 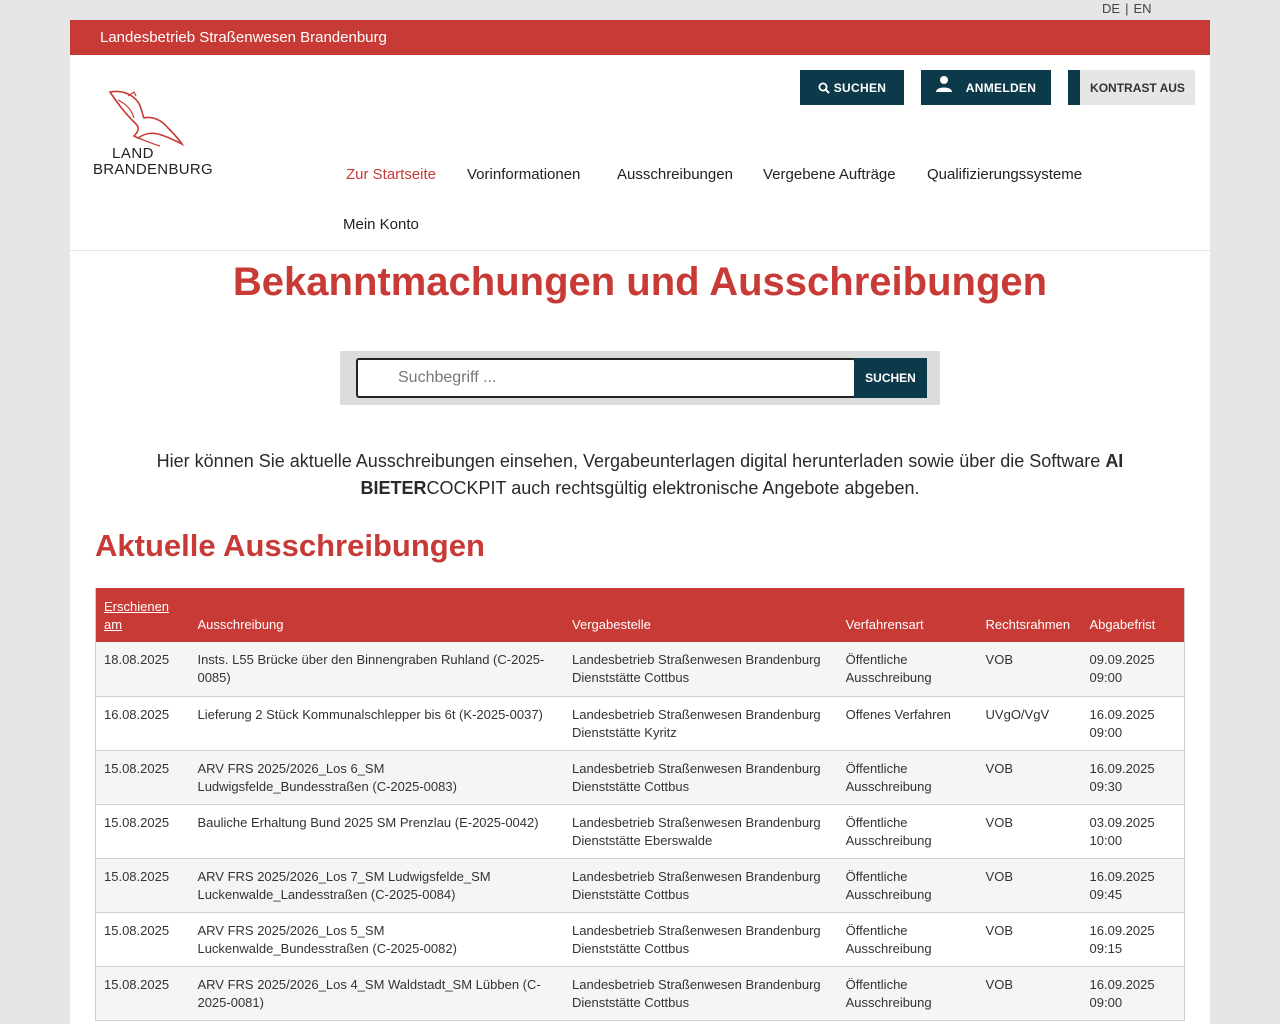 What do you see at coordinates (243, 37) in the screenshot?
I see `site-name: Landesbetrieb Straßenwesen Brandenburg` at bounding box center [243, 37].